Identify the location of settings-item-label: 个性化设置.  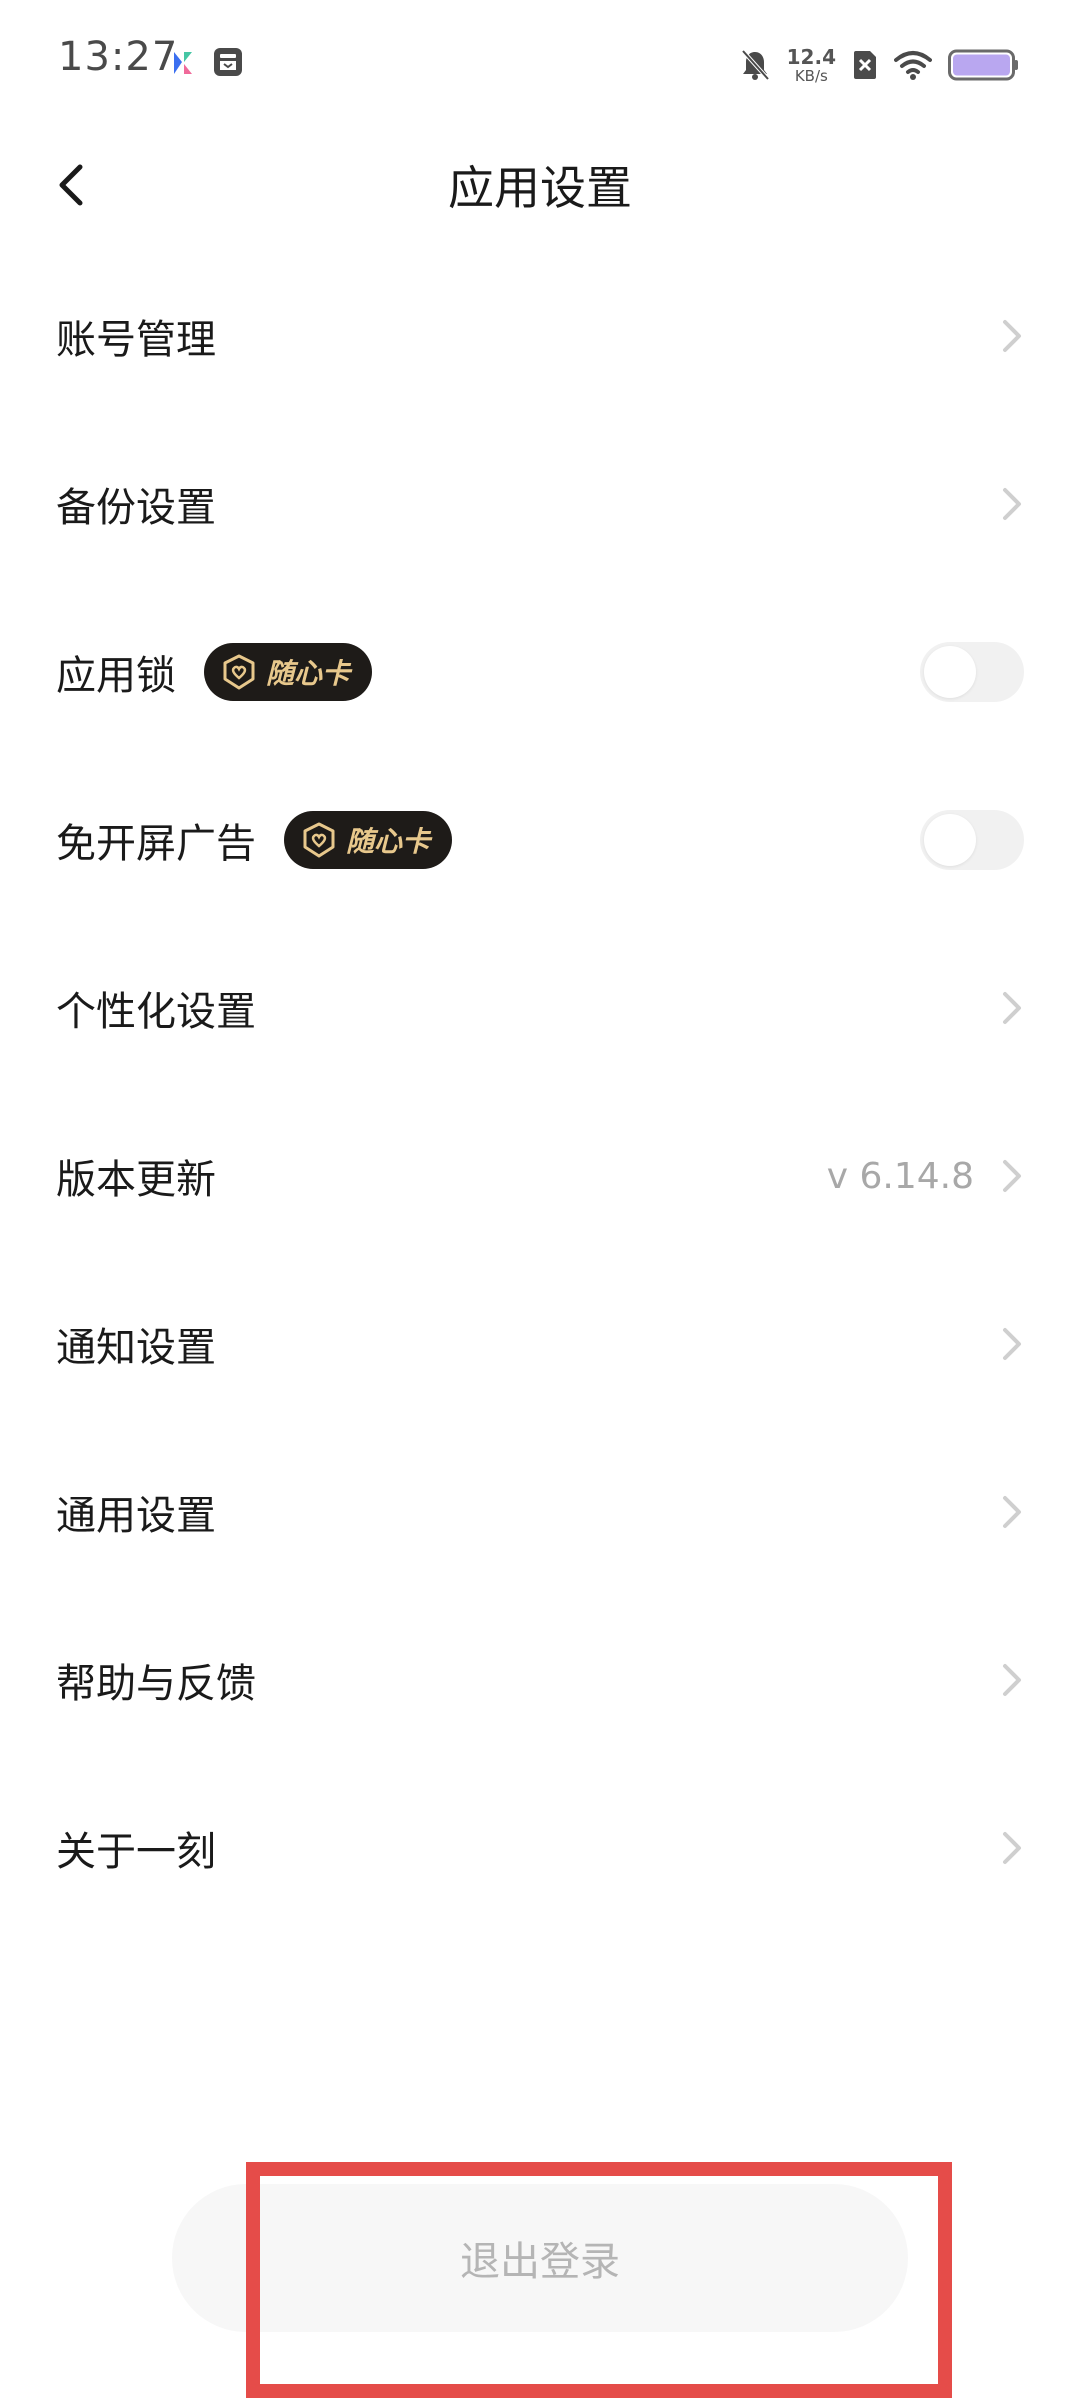
(156, 1012).